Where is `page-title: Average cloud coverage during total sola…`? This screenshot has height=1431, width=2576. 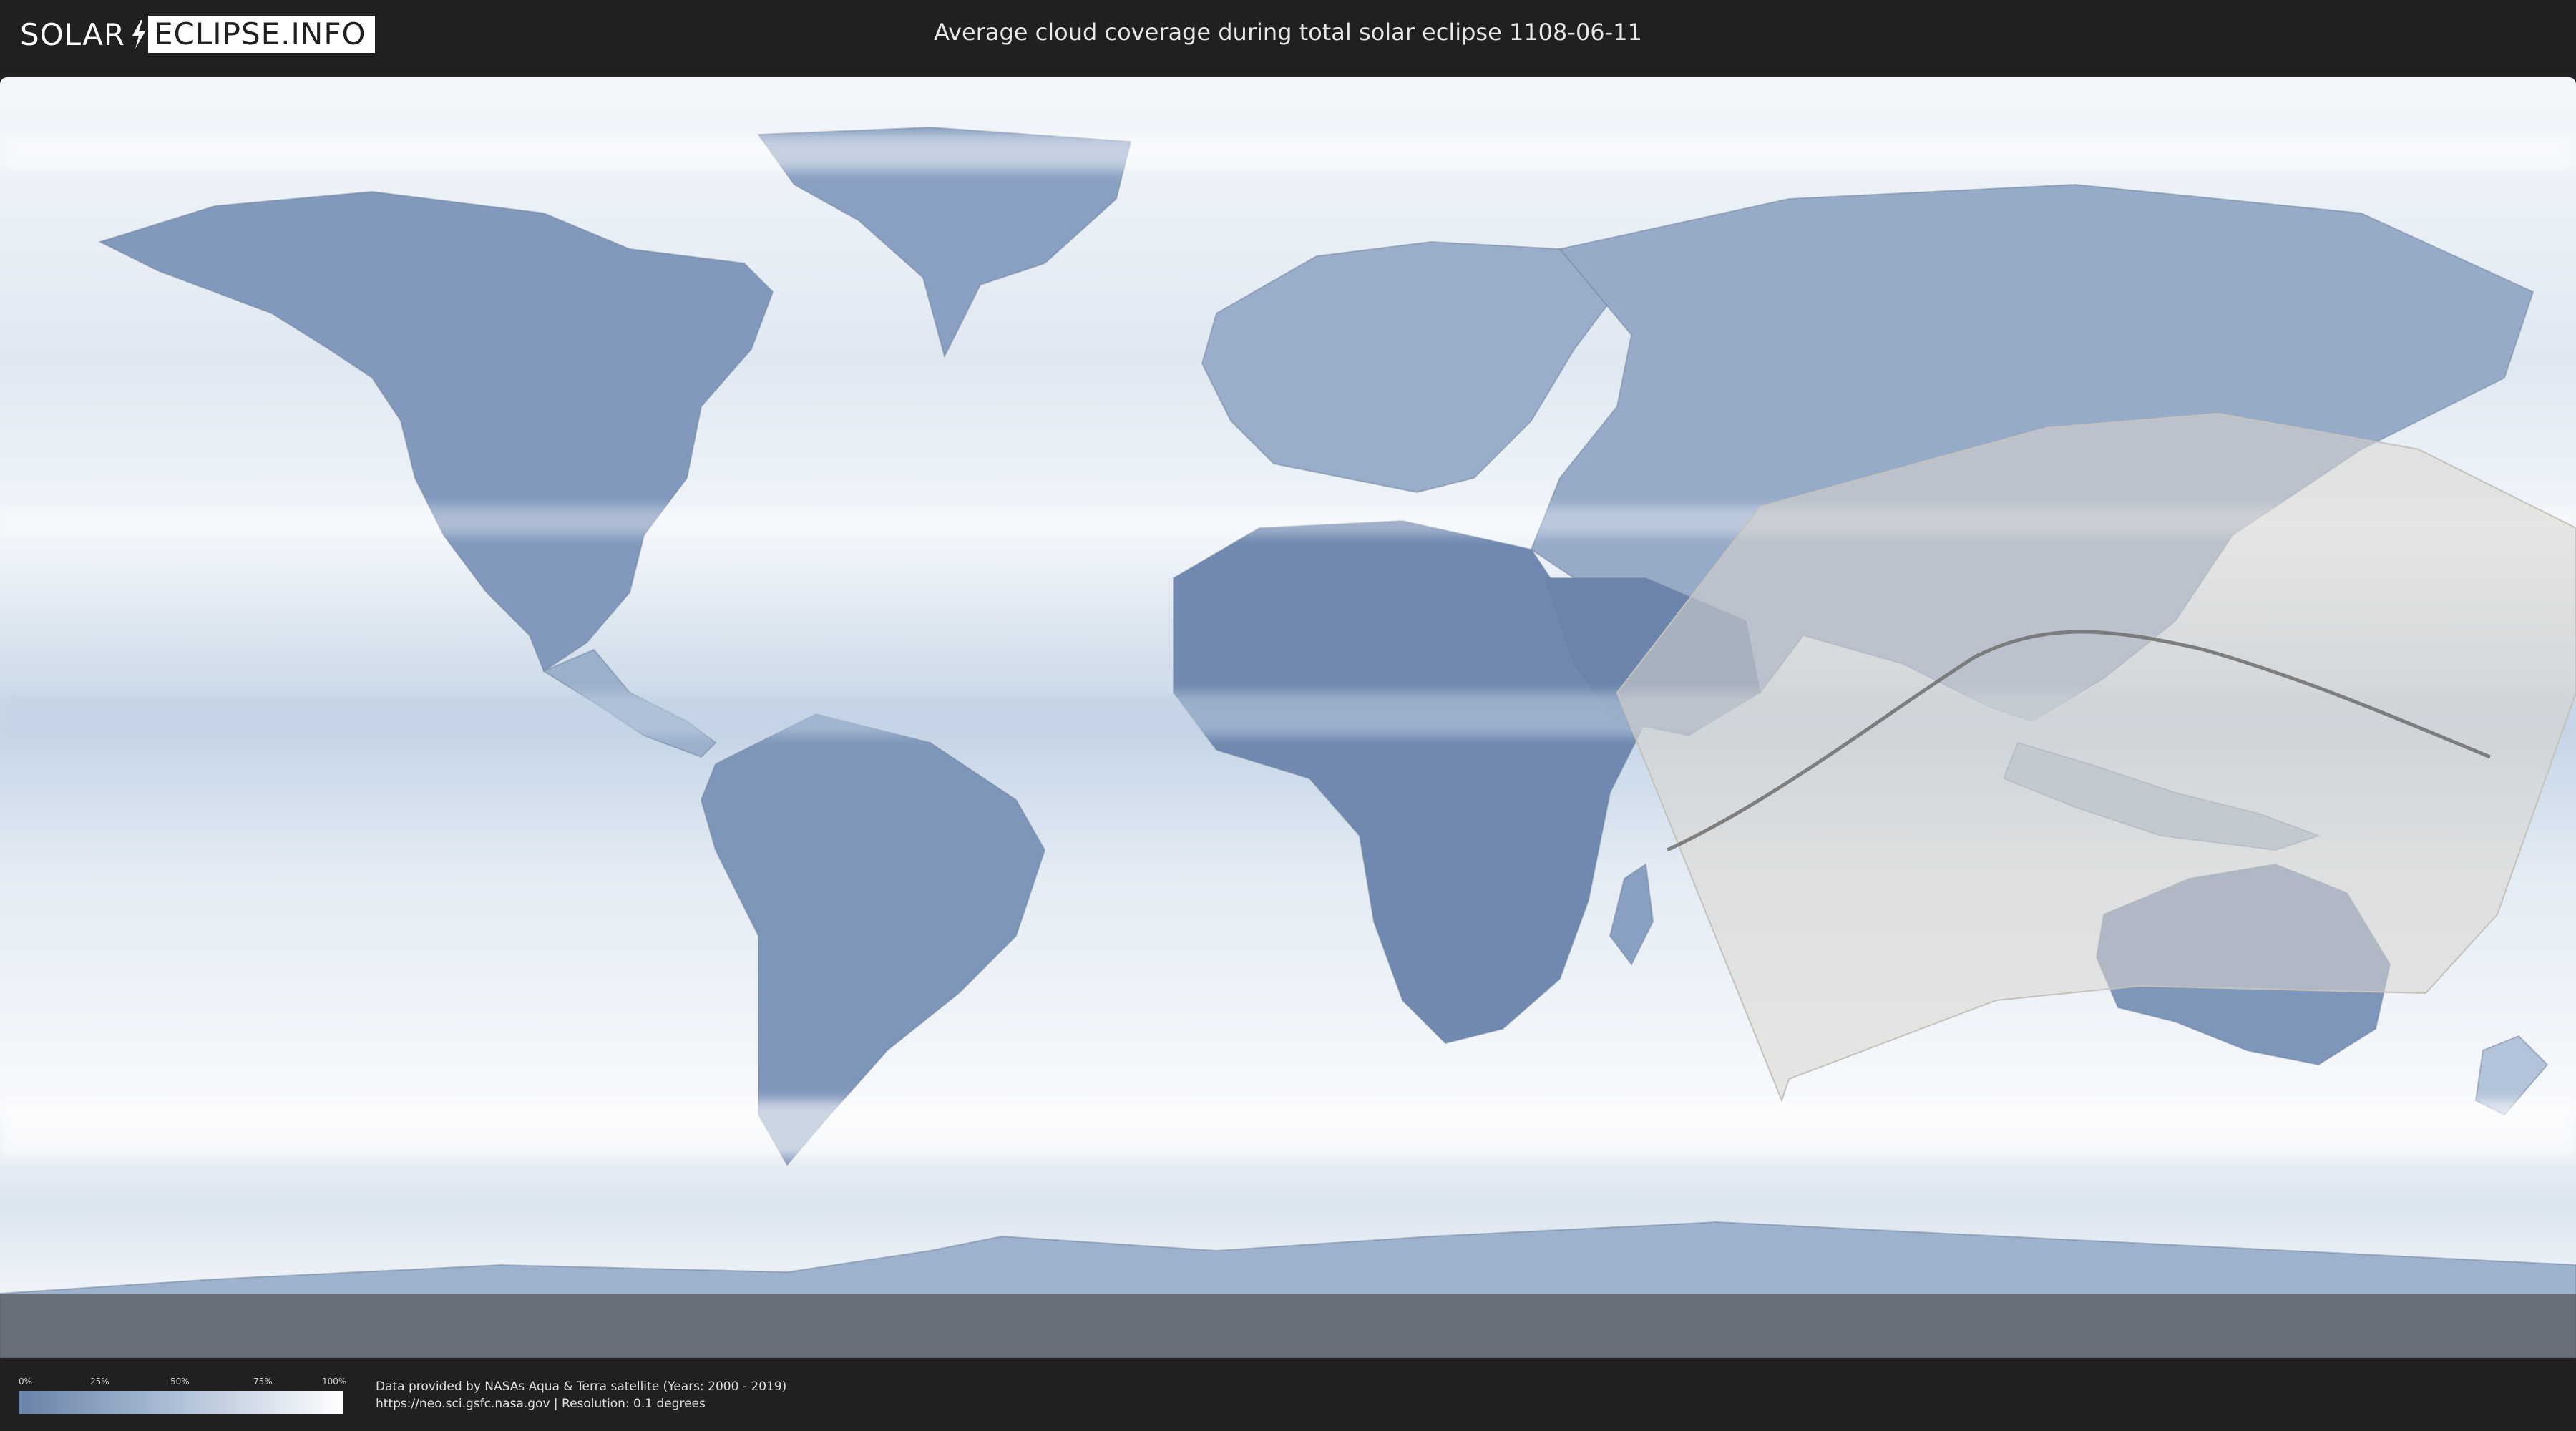
page-title: Average cloud coverage during total sola… is located at coordinates (1288, 32).